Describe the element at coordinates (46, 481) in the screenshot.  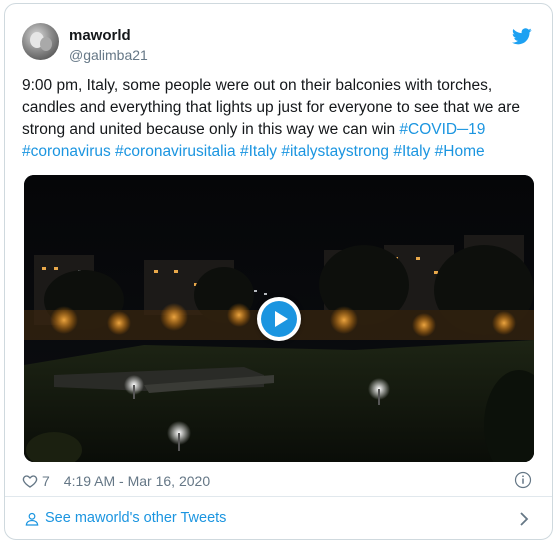
I see `like-count: 7` at that location.